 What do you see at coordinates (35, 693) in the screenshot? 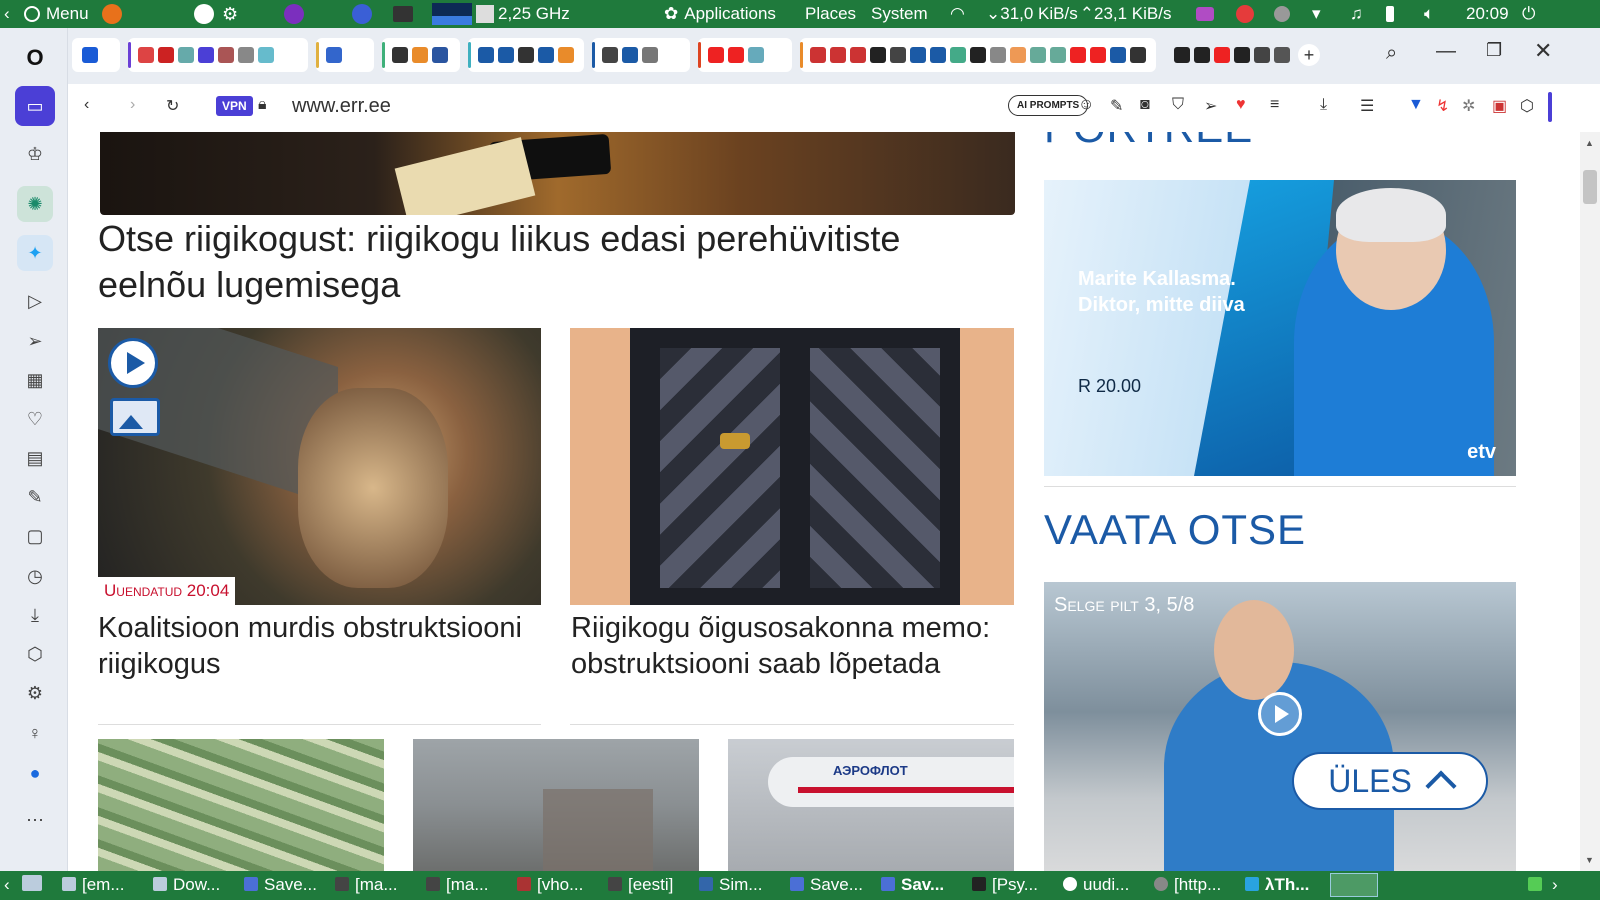
I see `gear-icon: ⚙` at bounding box center [35, 693].